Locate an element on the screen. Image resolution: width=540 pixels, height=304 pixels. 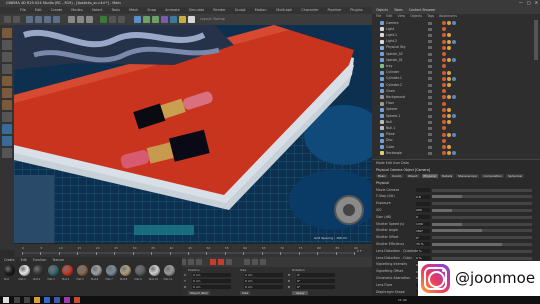
app-icon is located at coordinates (67, 300).